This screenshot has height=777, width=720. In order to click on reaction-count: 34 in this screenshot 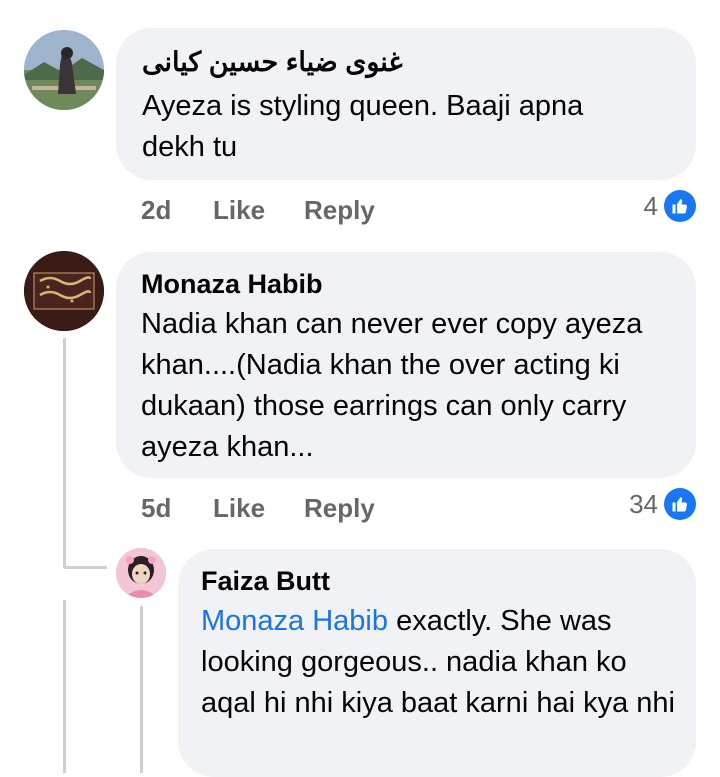, I will do `click(643, 503)`.